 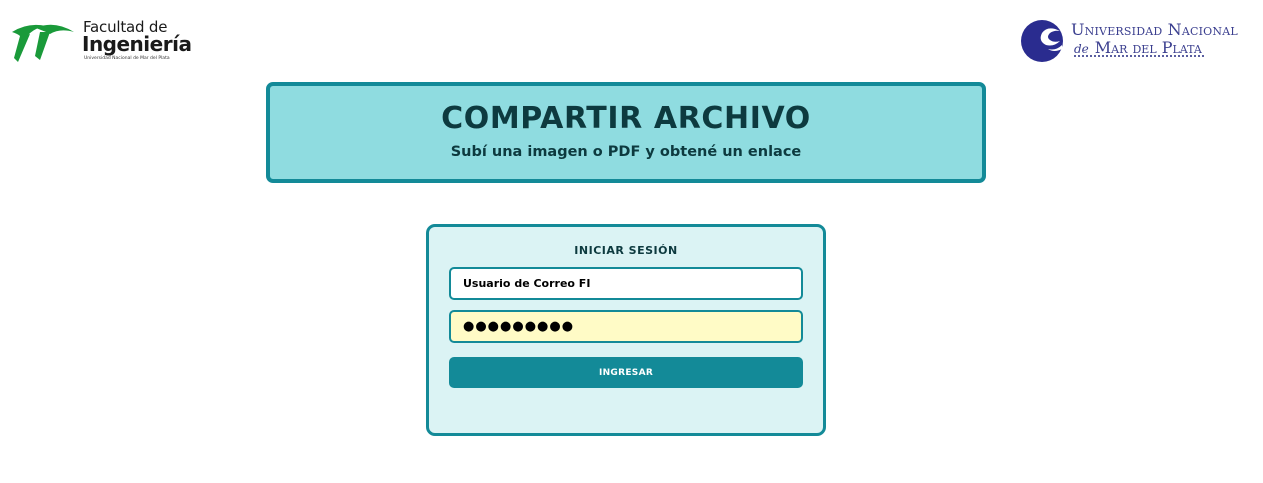 I want to click on username-input: Usuario de Correo FI, so click(x=626, y=283).